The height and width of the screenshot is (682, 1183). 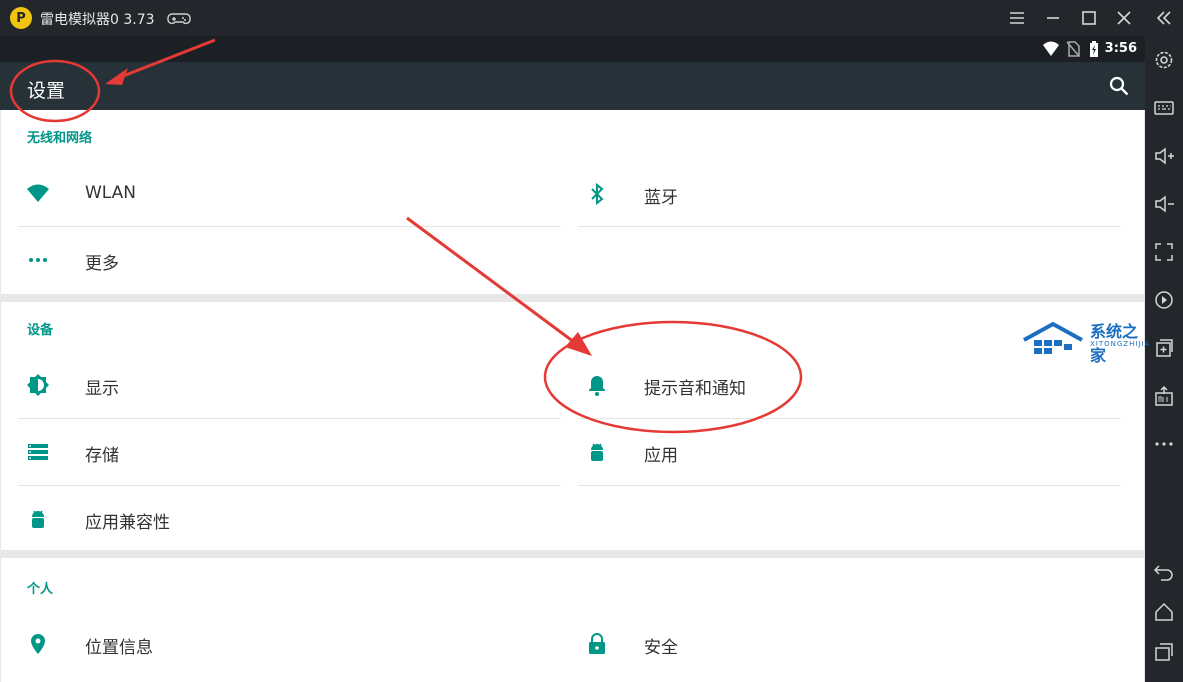 I want to click on setting-label-security: 安全, so click(x=661, y=648).